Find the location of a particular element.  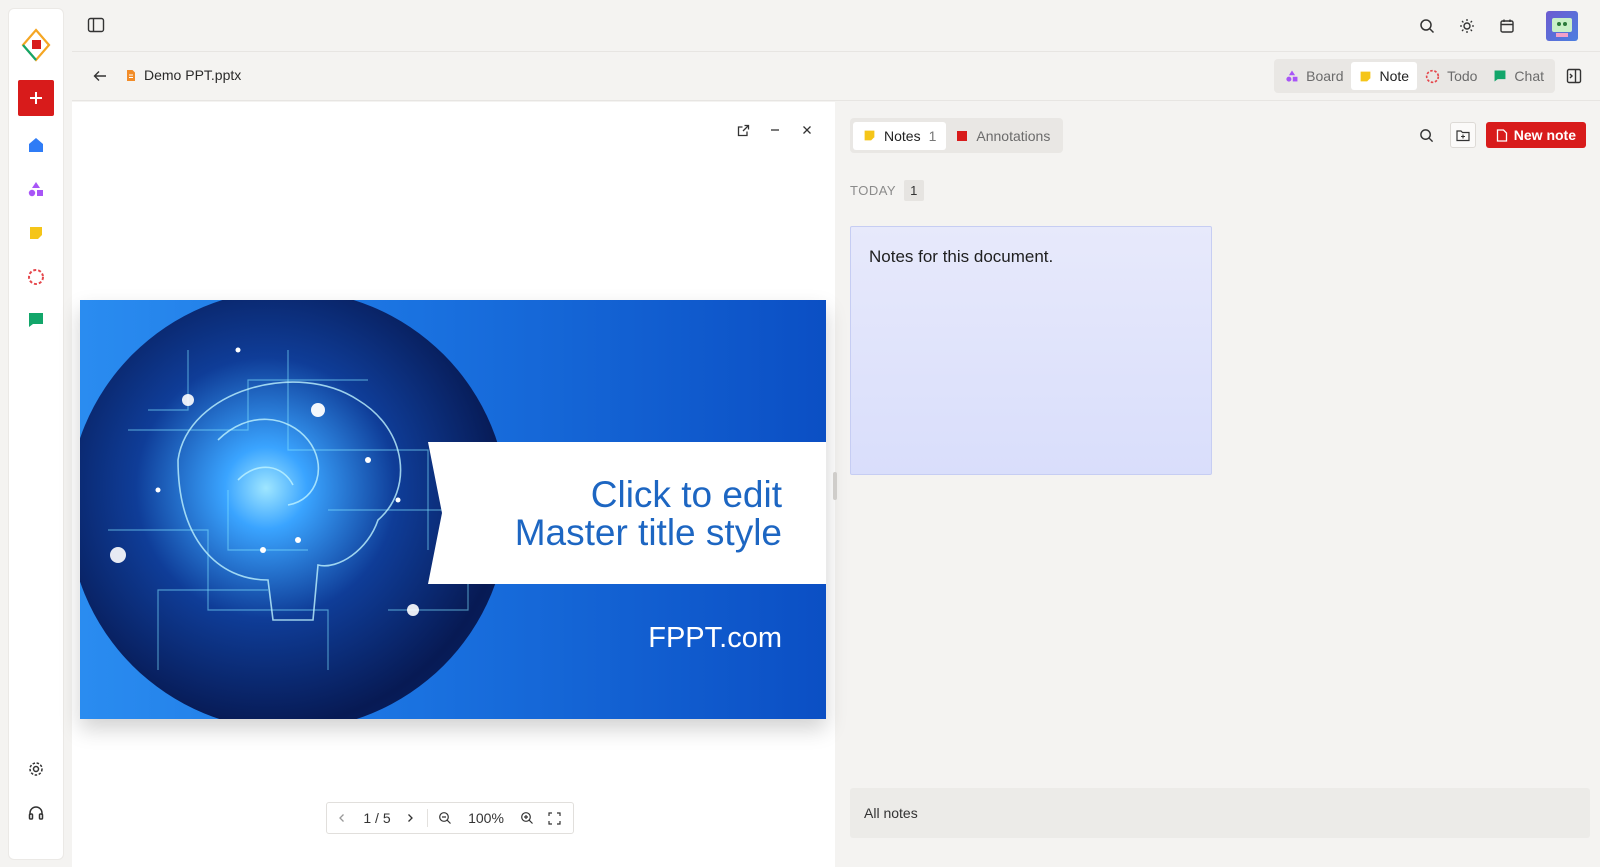

external-link-icon is located at coordinates (743, 130).